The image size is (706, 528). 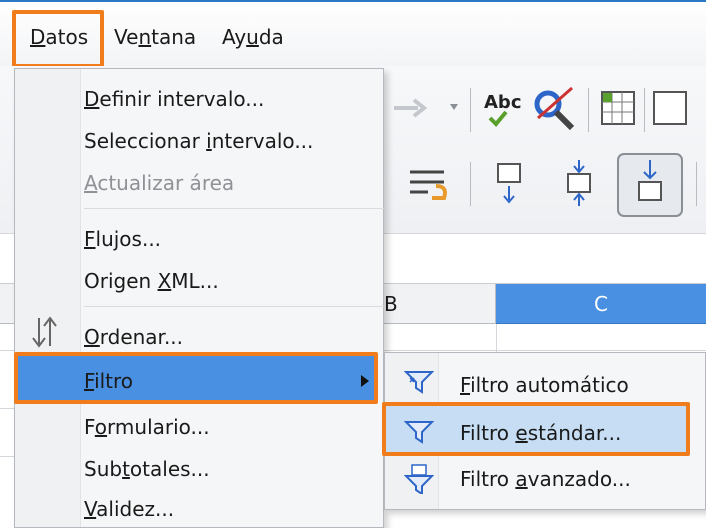 I want to click on wrap-text-icon, so click(x=428, y=185).